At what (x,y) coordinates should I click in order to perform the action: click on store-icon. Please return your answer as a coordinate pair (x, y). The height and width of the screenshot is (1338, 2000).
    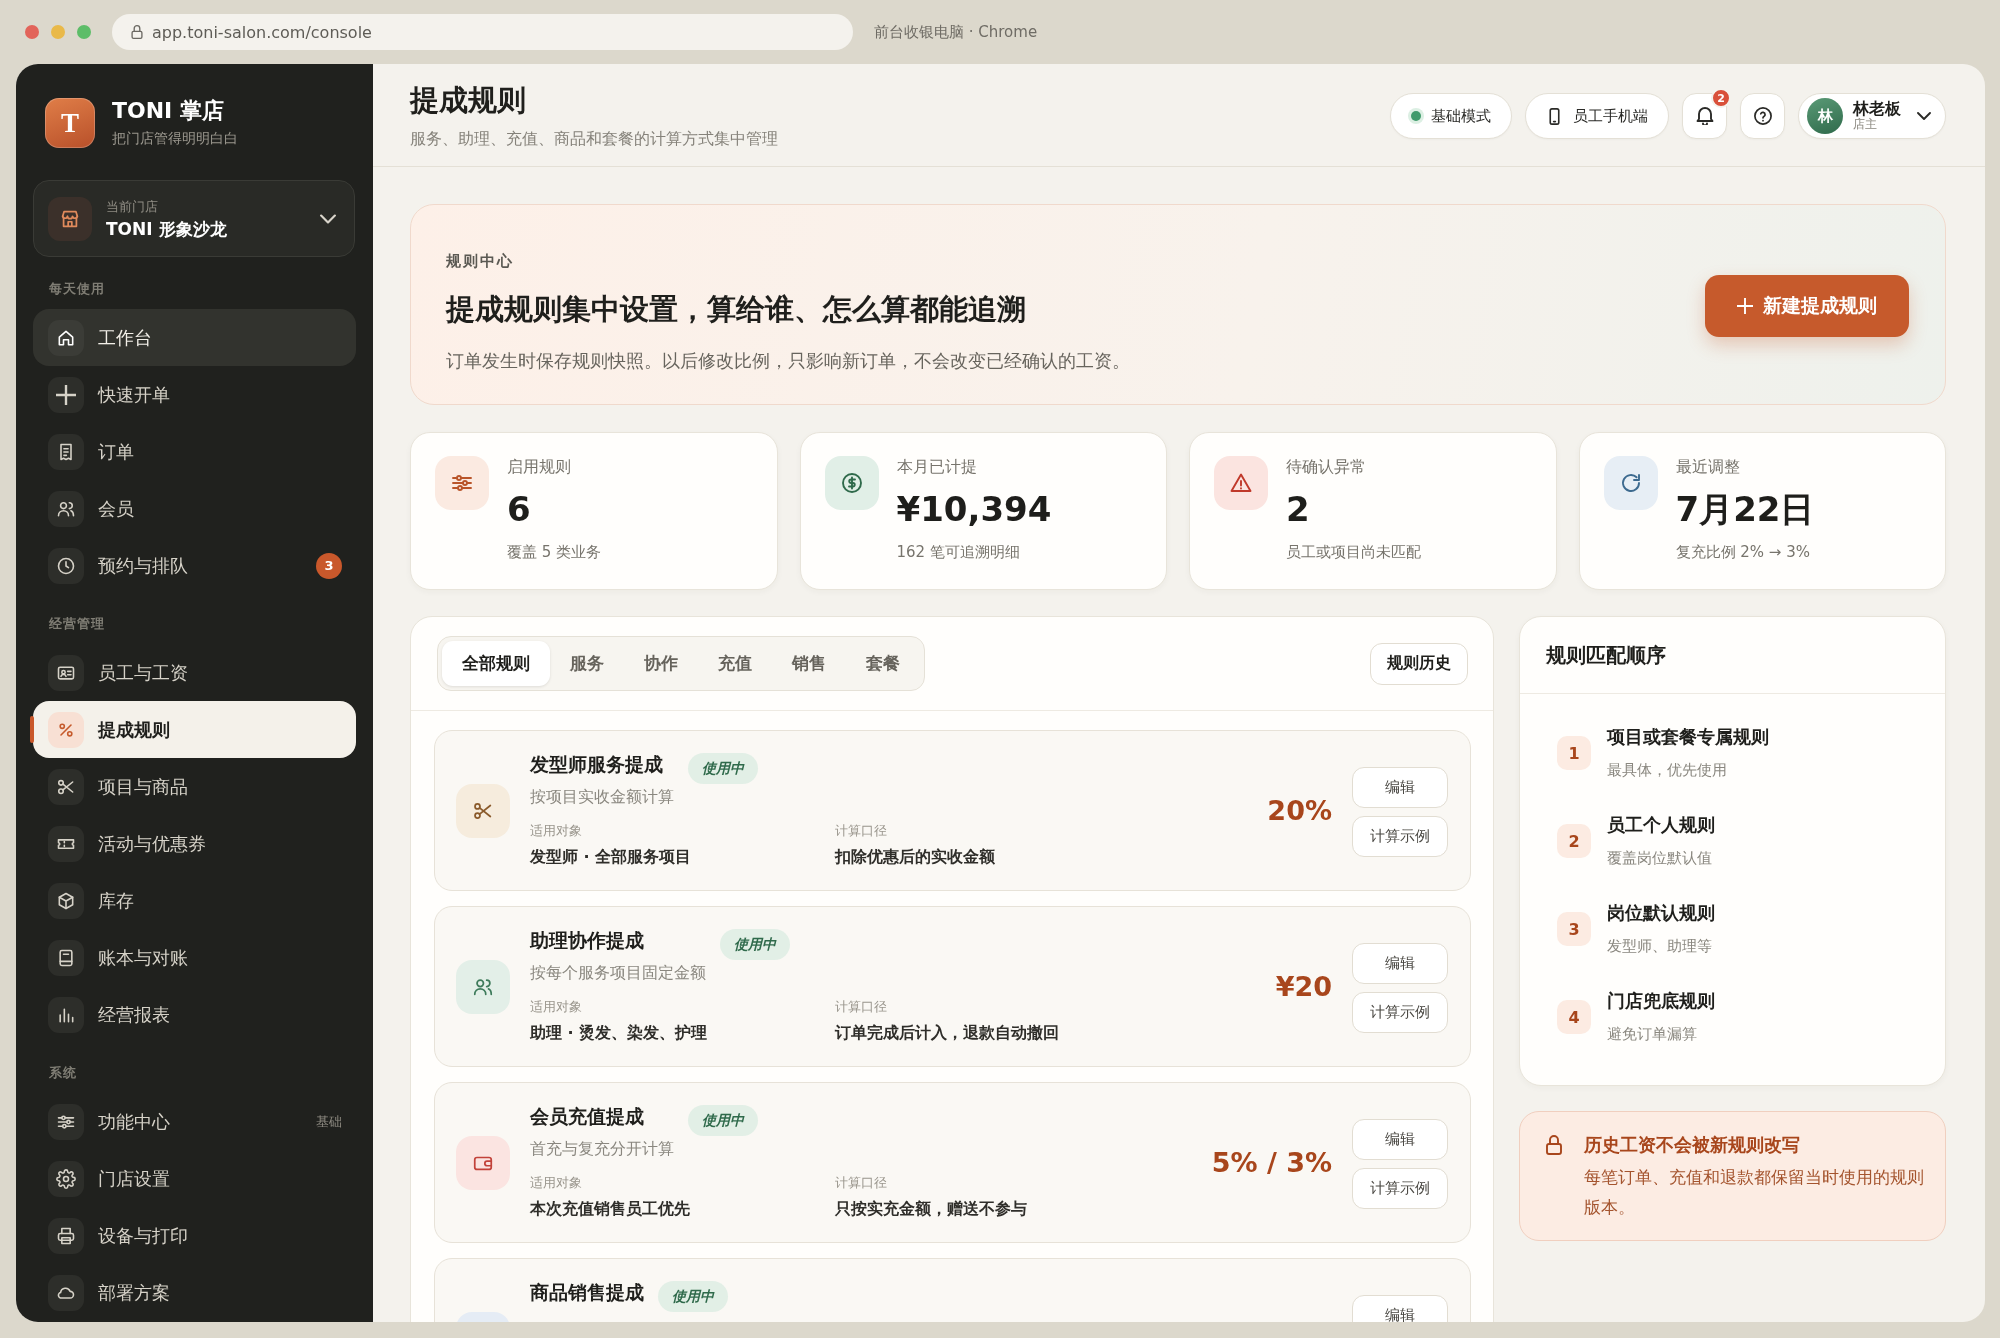
    Looking at the image, I should click on (70, 218).